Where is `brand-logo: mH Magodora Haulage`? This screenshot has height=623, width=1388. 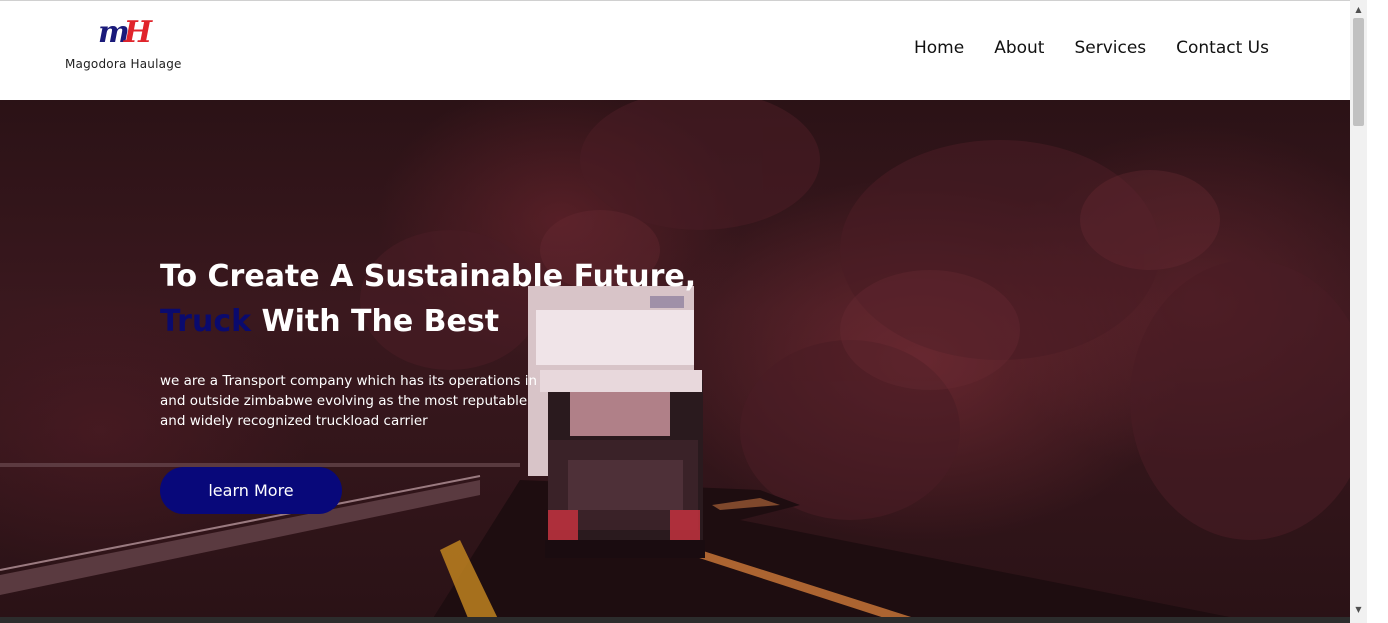 brand-logo: mH Magodora Haulage is located at coordinates (127, 46).